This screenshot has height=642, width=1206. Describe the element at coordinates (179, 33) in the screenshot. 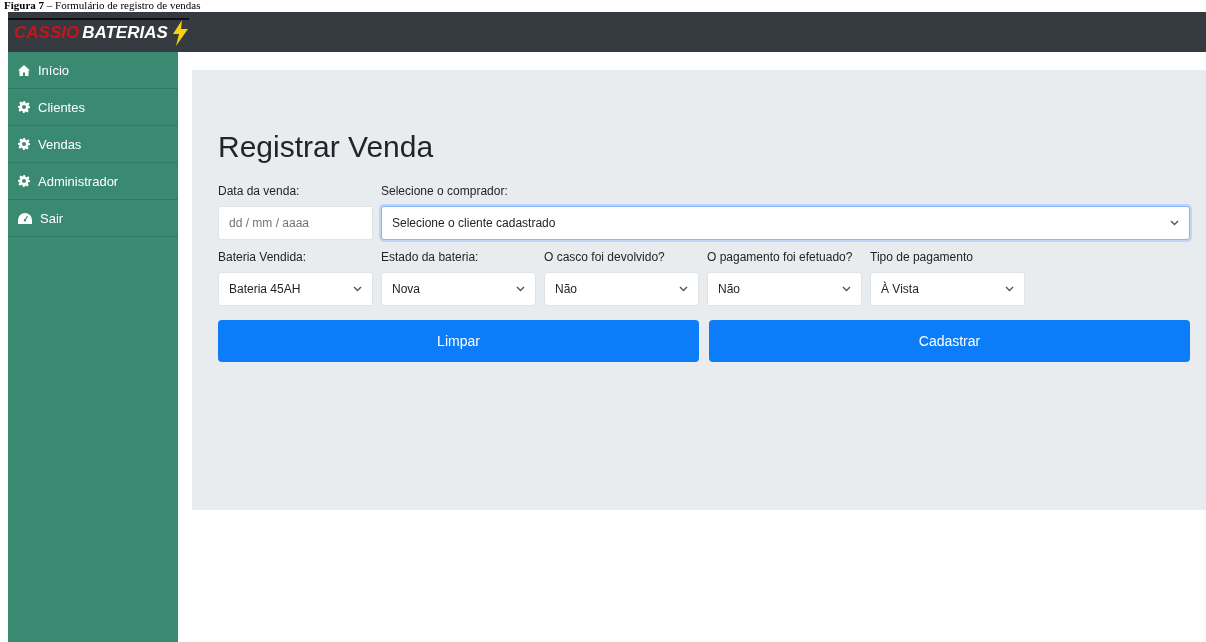

I see `lightning-icon` at that location.